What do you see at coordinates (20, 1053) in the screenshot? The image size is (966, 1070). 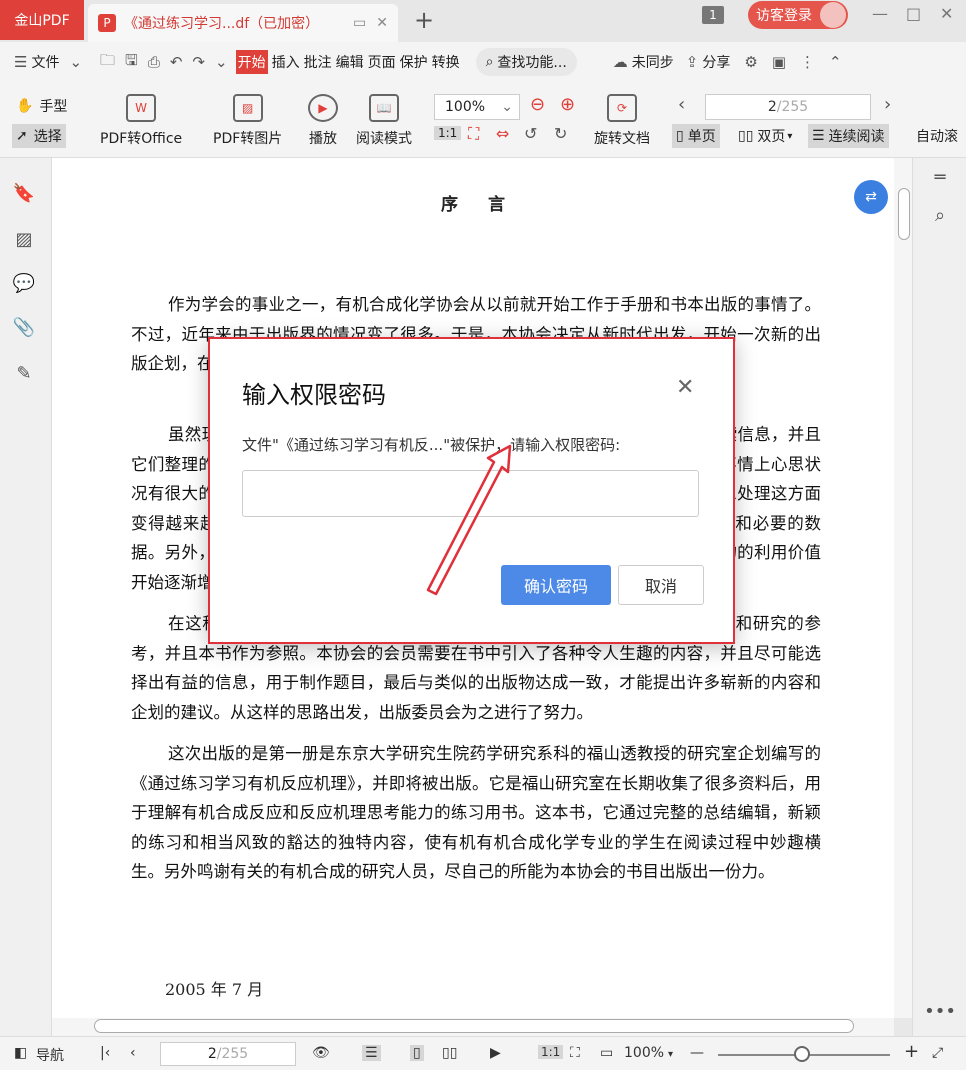 I see `navigation-icon: ◧` at bounding box center [20, 1053].